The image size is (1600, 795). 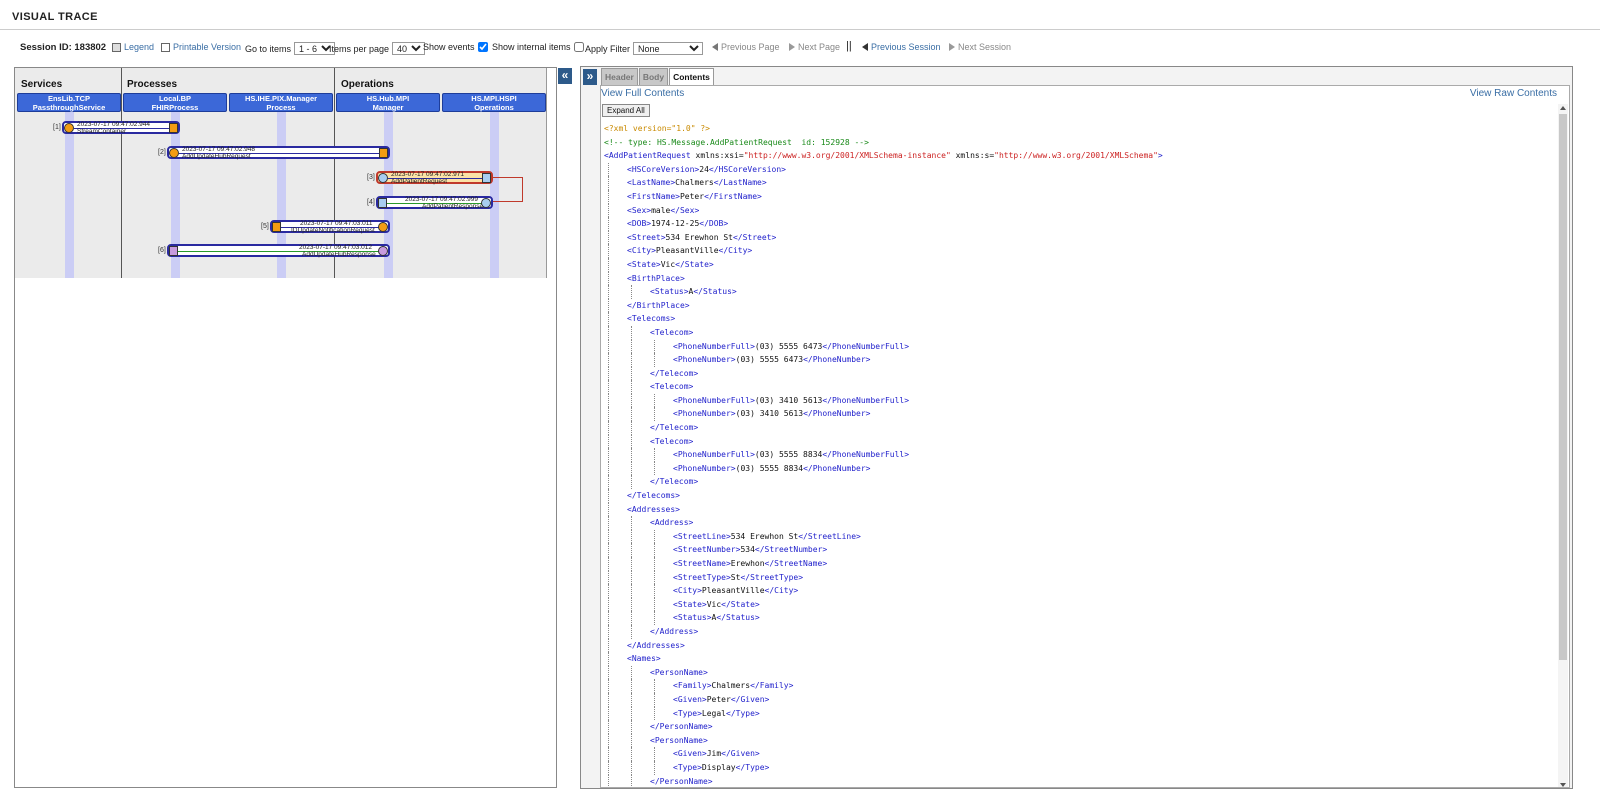 I want to click on xml-value: (03) 5555 6473, so click(x=769, y=360).